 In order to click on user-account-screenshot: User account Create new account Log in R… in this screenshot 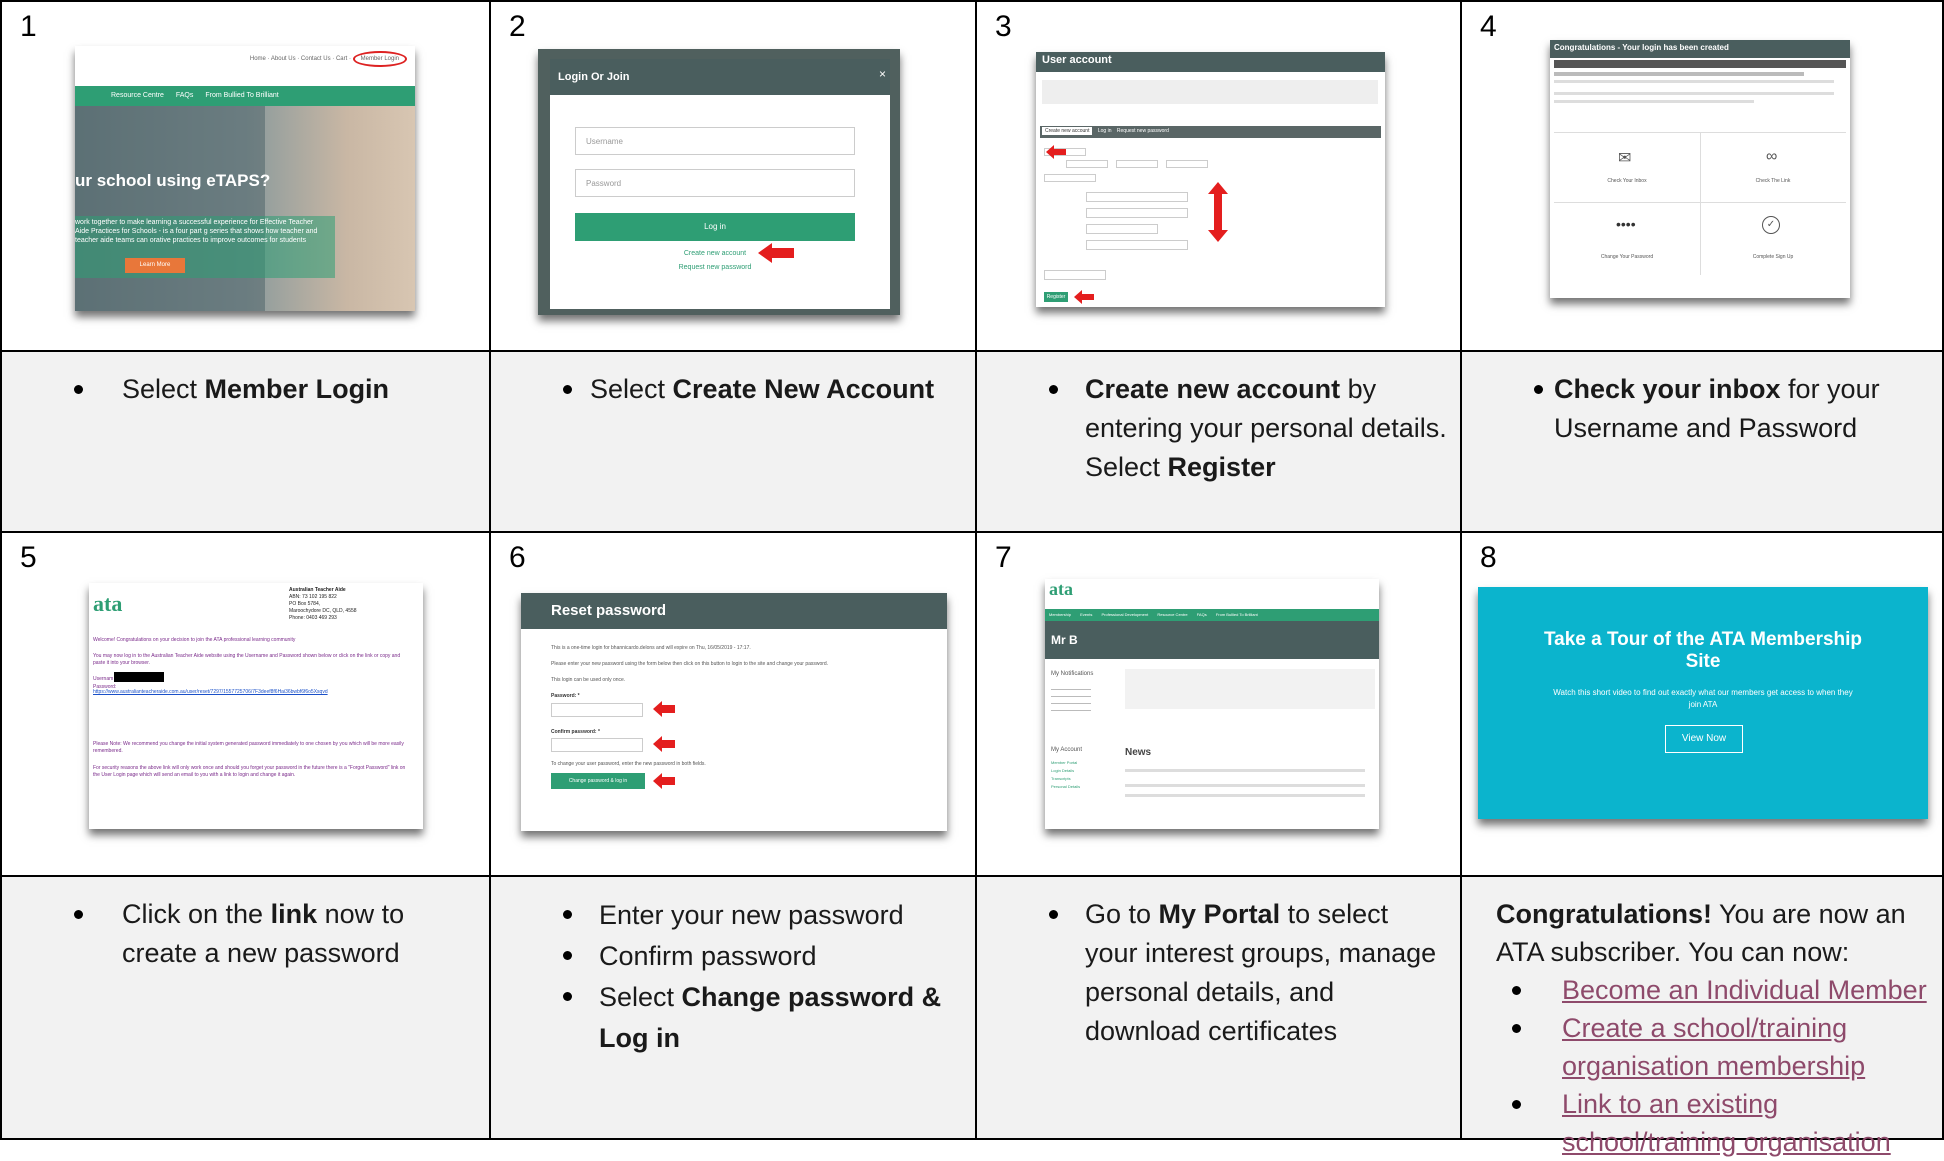, I will do `click(1210, 179)`.